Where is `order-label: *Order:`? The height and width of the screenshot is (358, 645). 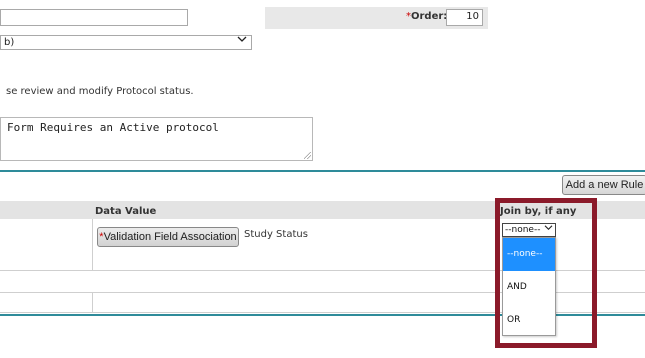 order-label: *Order: is located at coordinates (427, 16).